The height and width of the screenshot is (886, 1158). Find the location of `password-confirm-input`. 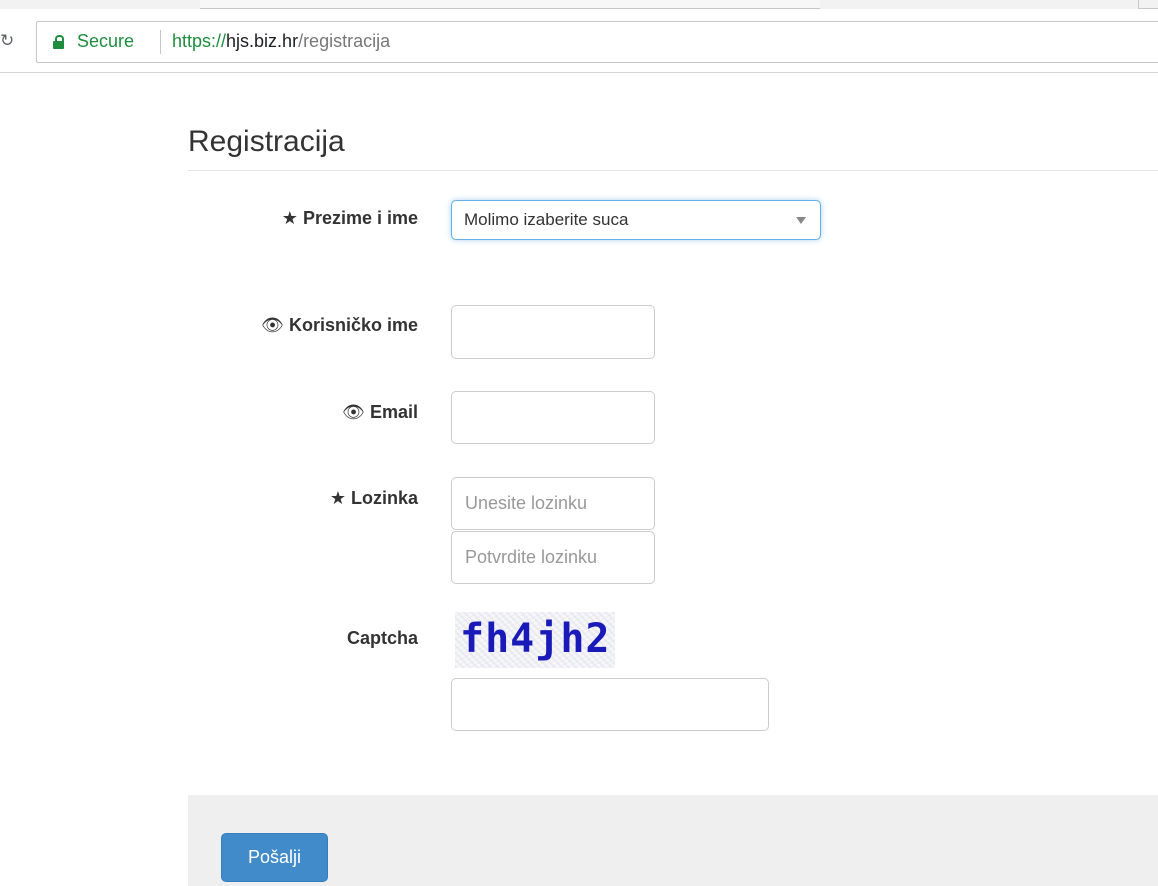

password-confirm-input is located at coordinates (553, 557).